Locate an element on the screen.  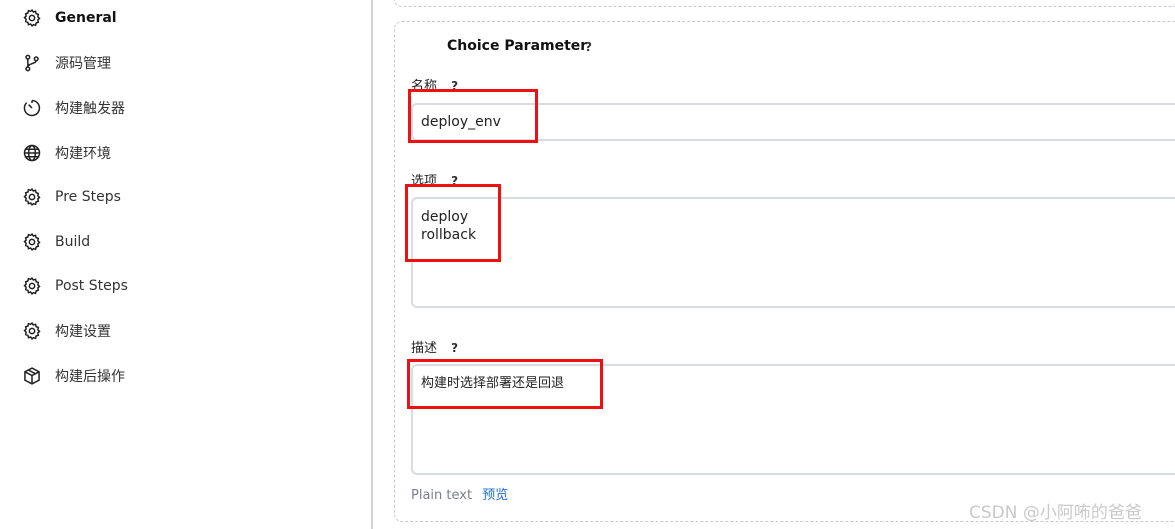
sidebar-divider is located at coordinates (372, 264).